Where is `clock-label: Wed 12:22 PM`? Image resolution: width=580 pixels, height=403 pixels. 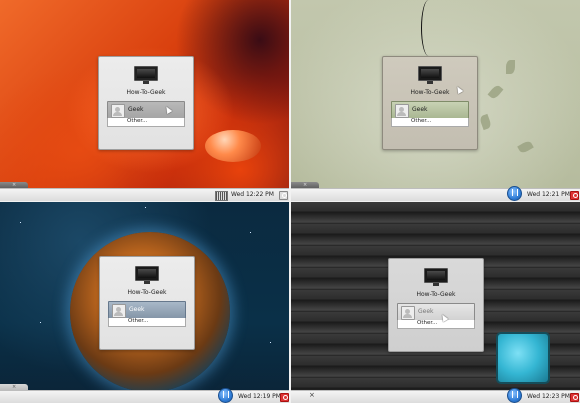 clock-label: Wed 12:22 PM is located at coordinates (252, 194).